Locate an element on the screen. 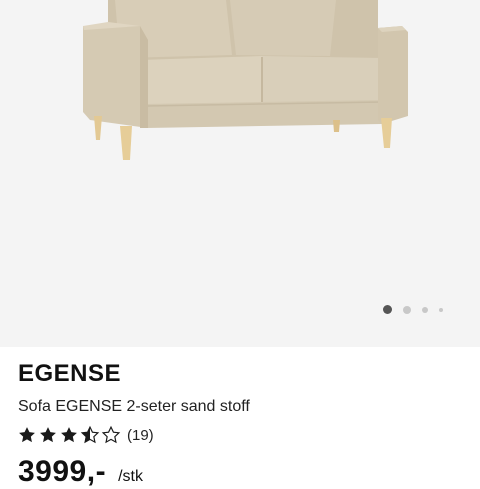 This screenshot has width=480, height=489. rating-stars is located at coordinates (69, 435).